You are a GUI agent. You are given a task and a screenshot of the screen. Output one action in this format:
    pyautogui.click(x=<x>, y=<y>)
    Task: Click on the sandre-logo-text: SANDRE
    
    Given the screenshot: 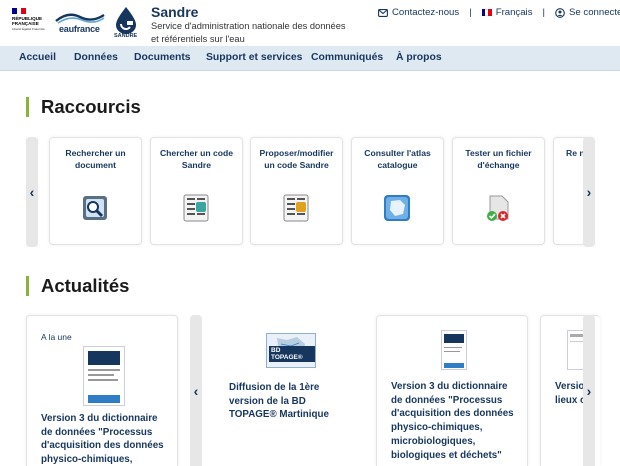 What is the action you would take?
    pyautogui.click(x=126, y=36)
    